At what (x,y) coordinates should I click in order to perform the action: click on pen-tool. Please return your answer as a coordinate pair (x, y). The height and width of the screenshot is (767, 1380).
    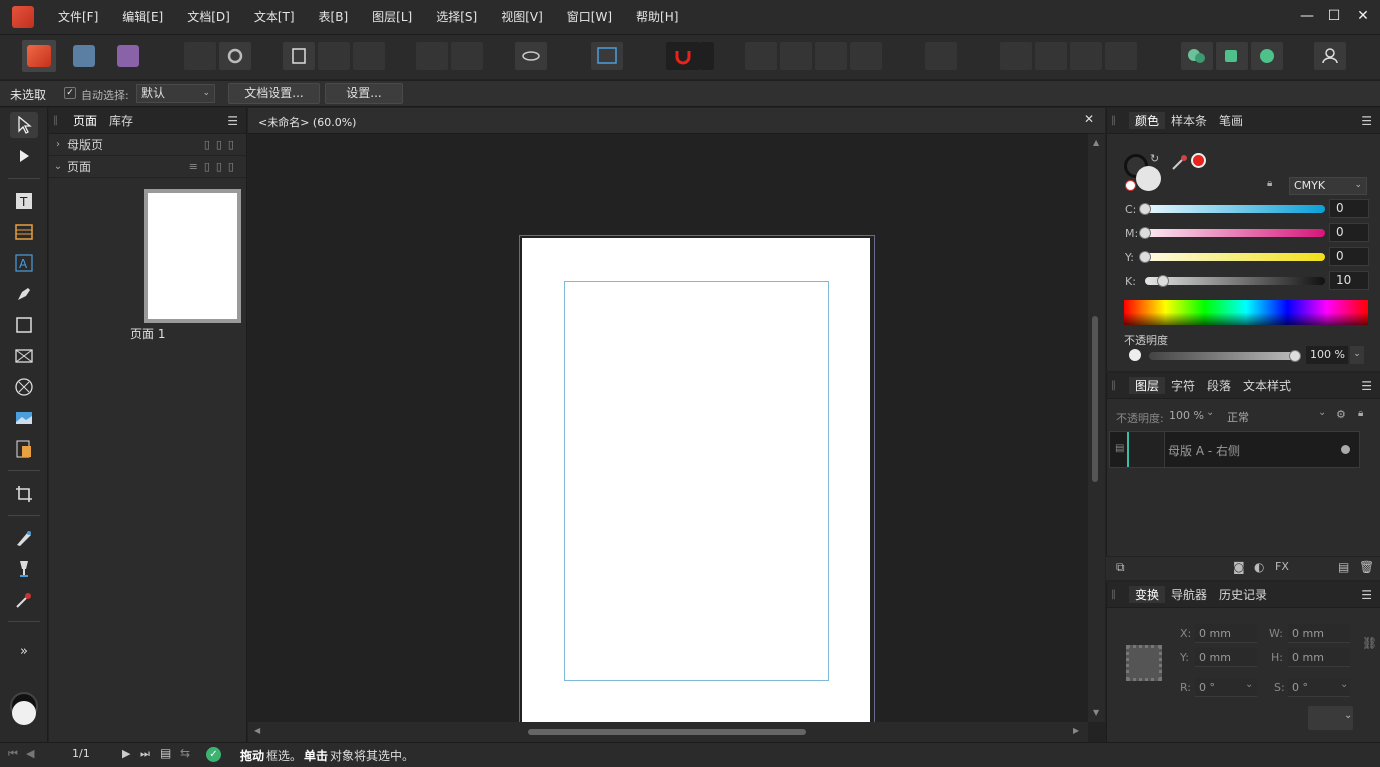
    Looking at the image, I should click on (24, 294).